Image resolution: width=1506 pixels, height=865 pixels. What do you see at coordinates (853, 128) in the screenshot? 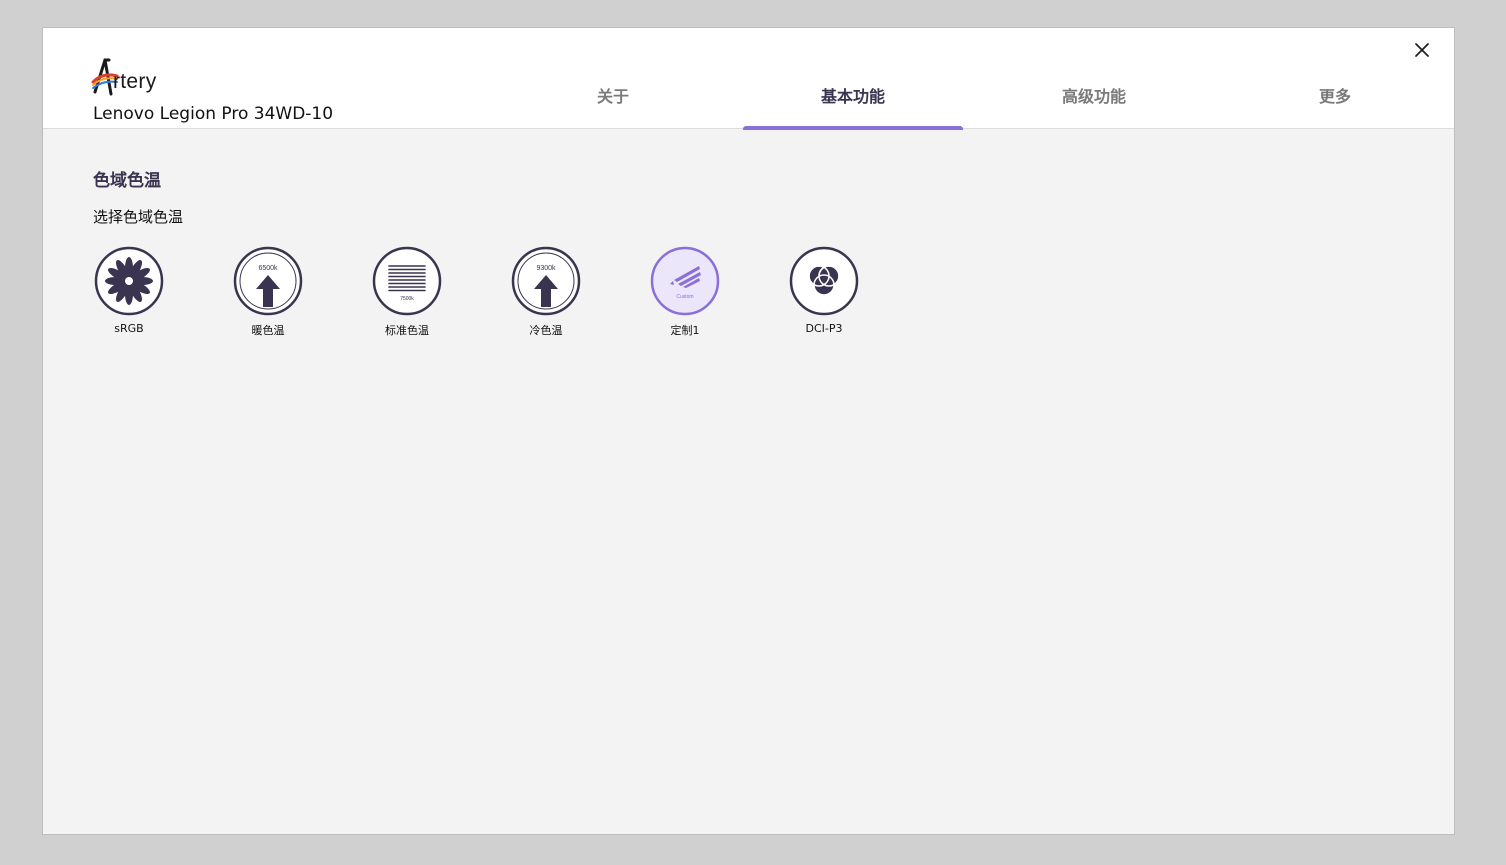
I see `active-tab-indicator` at bounding box center [853, 128].